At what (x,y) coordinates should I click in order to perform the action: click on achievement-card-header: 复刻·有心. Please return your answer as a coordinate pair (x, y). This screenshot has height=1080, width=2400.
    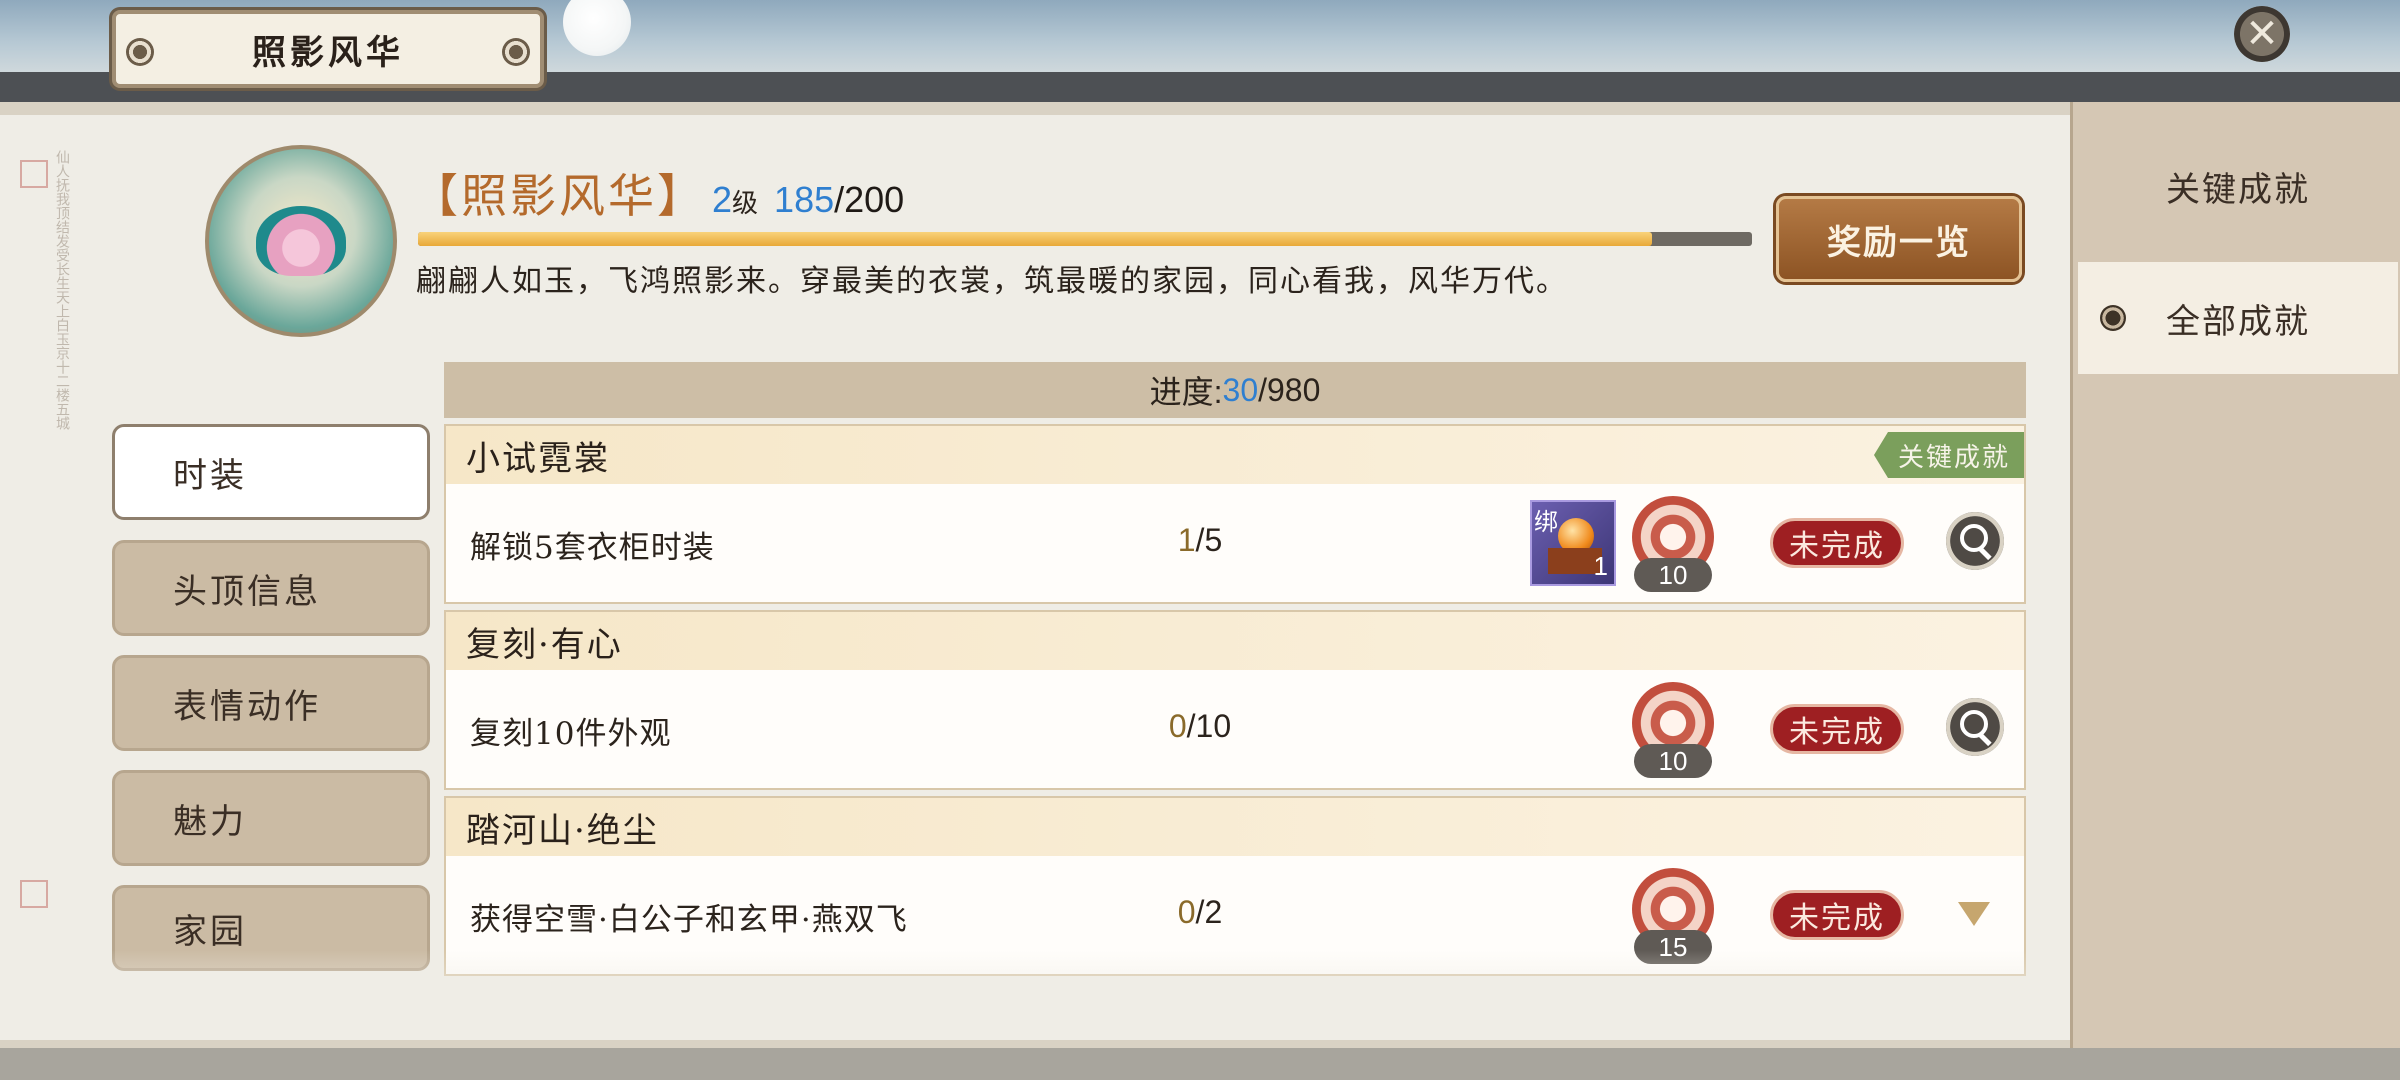
    Looking at the image, I should click on (1235, 641).